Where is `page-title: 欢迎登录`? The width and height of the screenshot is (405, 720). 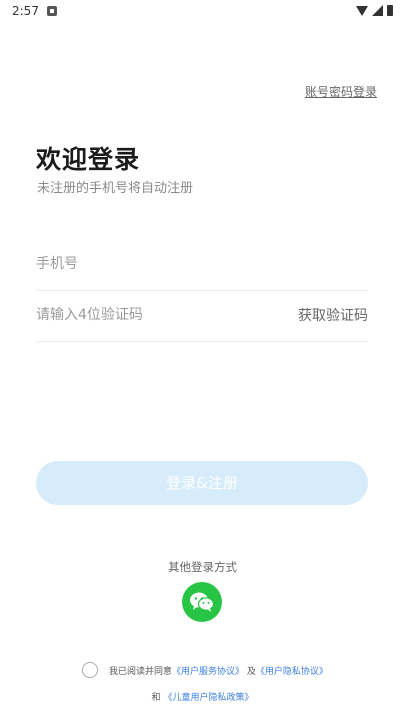
page-title: 欢迎登录 is located at coordinates (88, 159).